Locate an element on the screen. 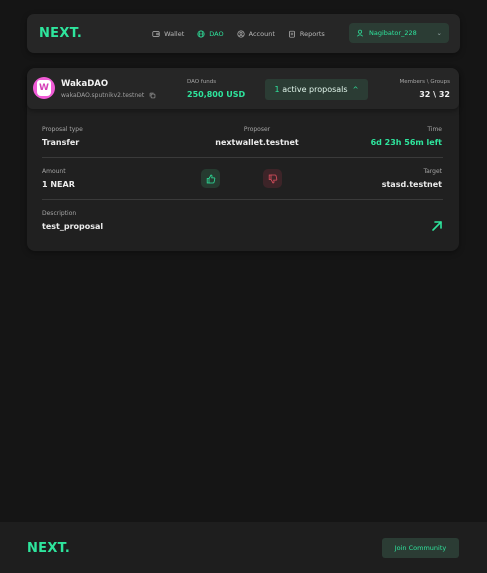 The height and width of the screenshot is (573, 487). dao-logo-icon: W is located at coordinates (44, 88).